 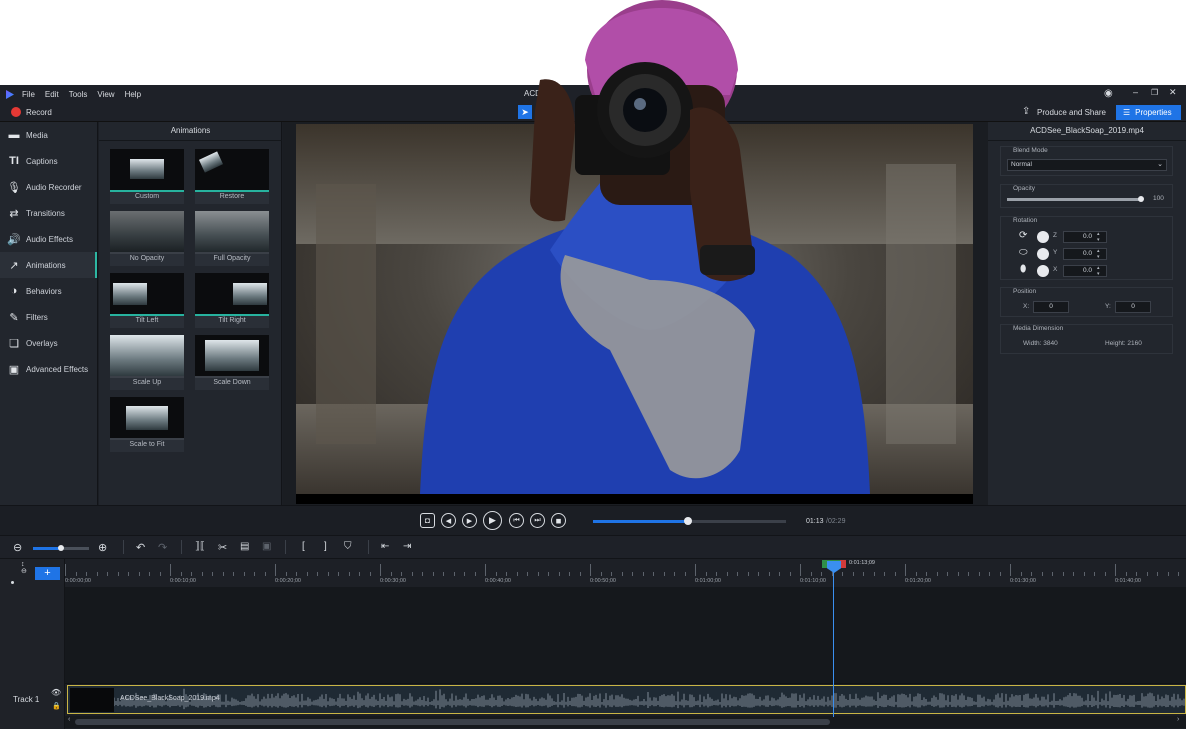 What do you see at coordinates (407, 546) in the screenshot?
I see `go-to-end-icon: ⇥` at bounding box center [407, 546].